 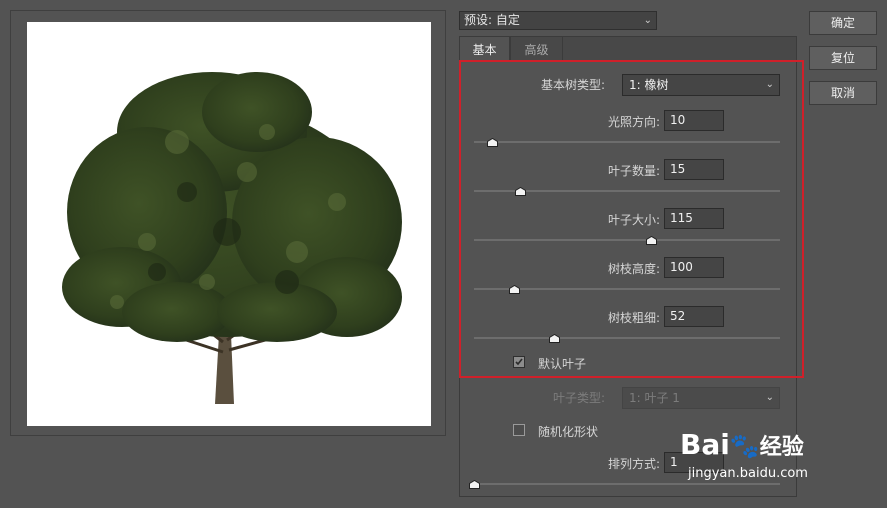 What do you see at coordinates (843, 23) in the screenshot?
I see `ok-button: 确定` at bounding box center [843, 23].